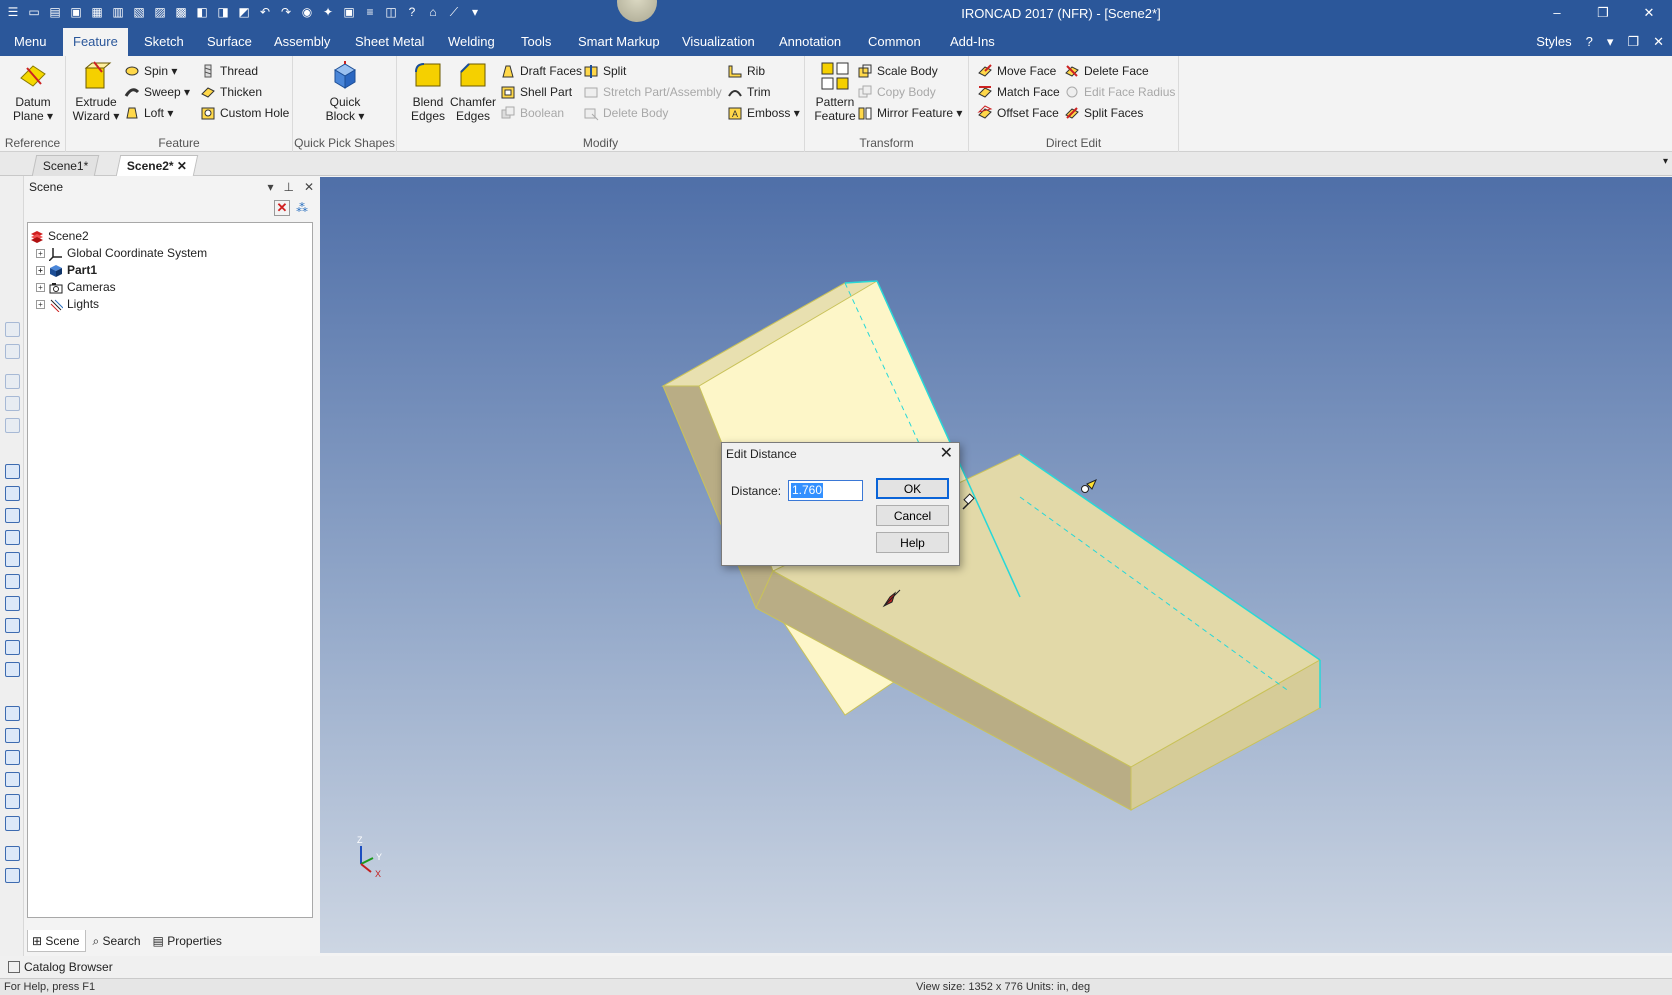 This screenshot has width=1672, height=995. I want to click on stretch-button: Stretch Part/Assembly, so click(652, 92).